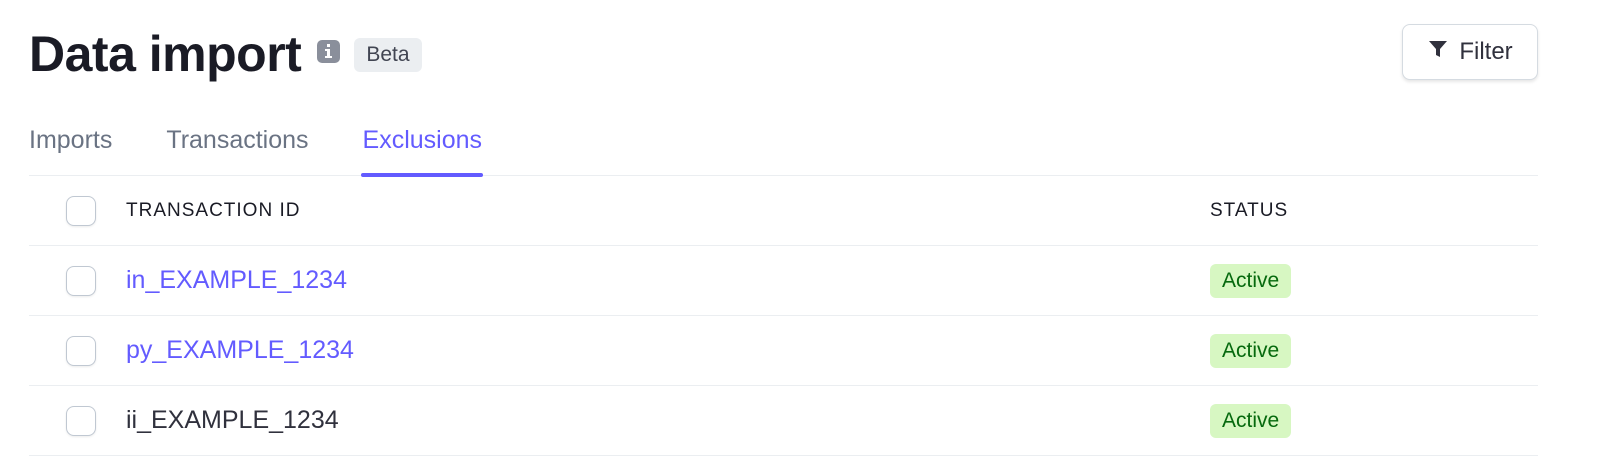  Describe the element at coordinates (1486, 51) in the screenshot. I see `filter-button-label: Filter` at that location.